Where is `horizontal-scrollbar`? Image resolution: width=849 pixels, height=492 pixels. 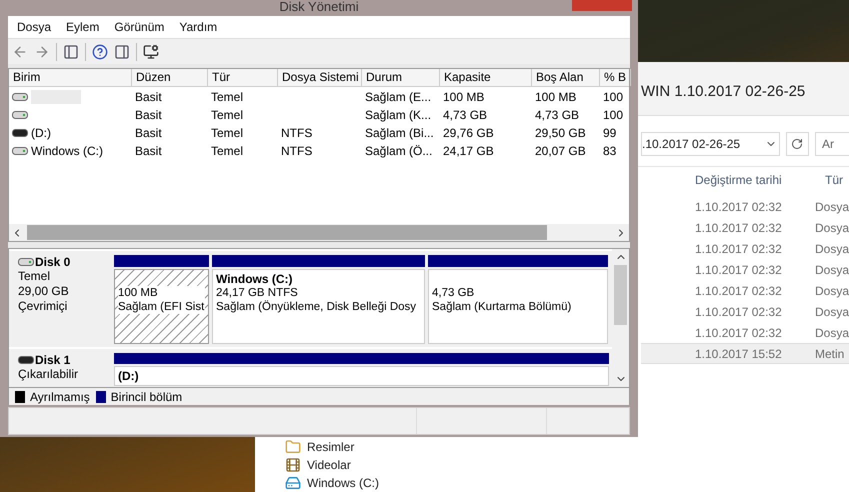 horizontal-scrollbar is located at coordinates (319, 232).